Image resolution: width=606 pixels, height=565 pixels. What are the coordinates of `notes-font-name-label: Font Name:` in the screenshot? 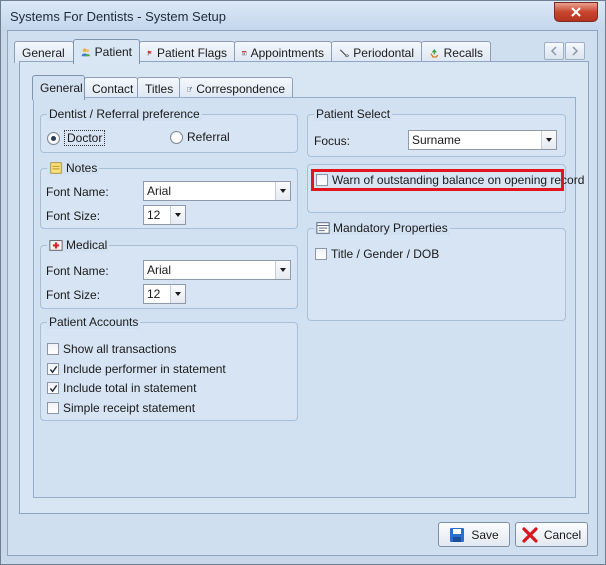 It's located at (77, 192).